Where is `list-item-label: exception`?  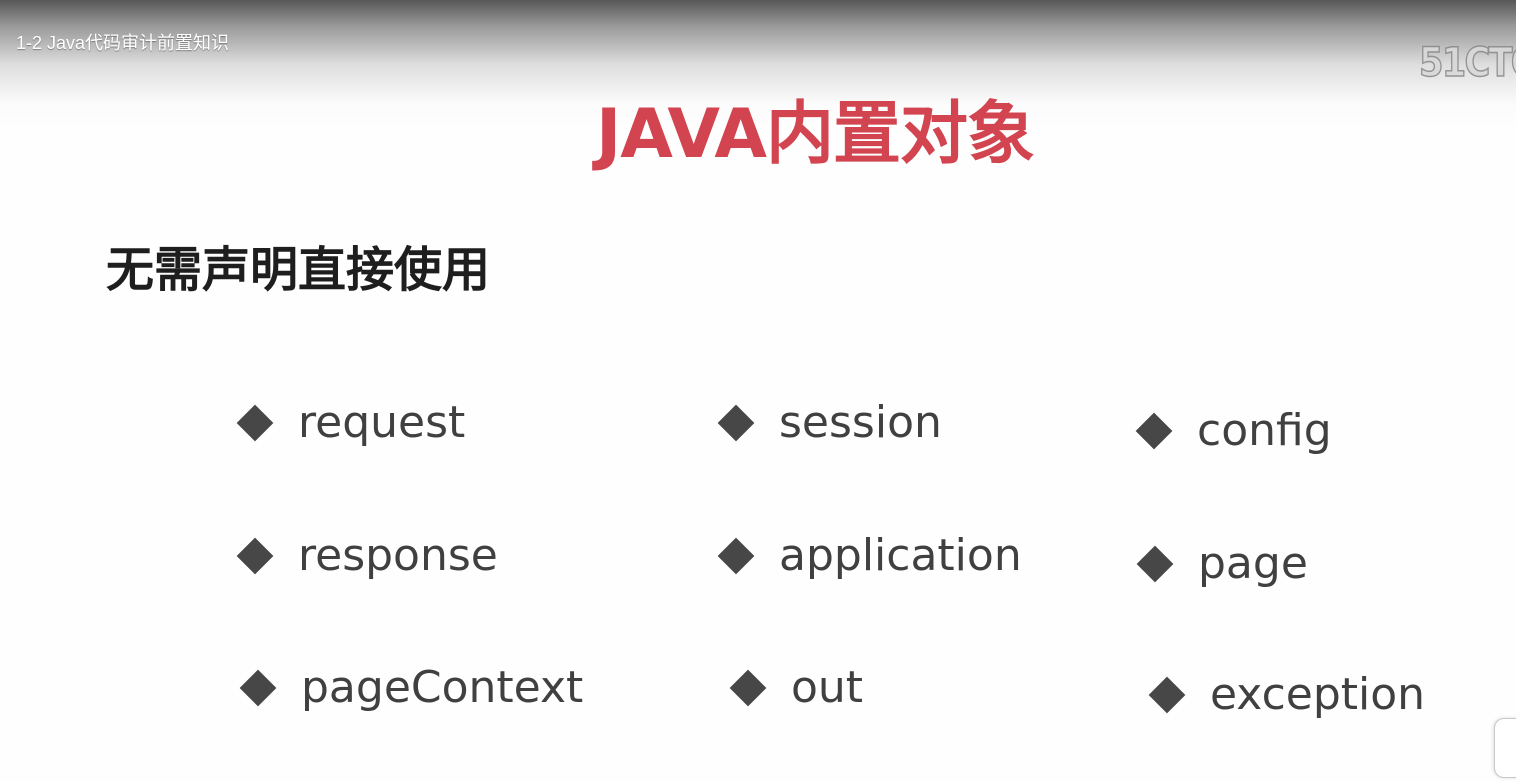
list-item-label: exception is located at coordinates (1318, 694).